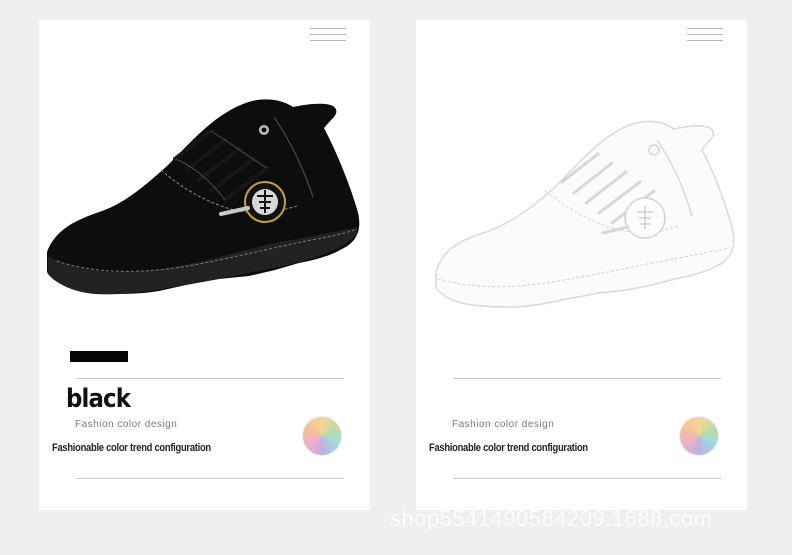 The height and width of the screenshot is (555, 792). Describe the element at coordinates (551, 518) in the screenshot. I see `shop-watermark: shop5541490584209.1688.com` at that location.